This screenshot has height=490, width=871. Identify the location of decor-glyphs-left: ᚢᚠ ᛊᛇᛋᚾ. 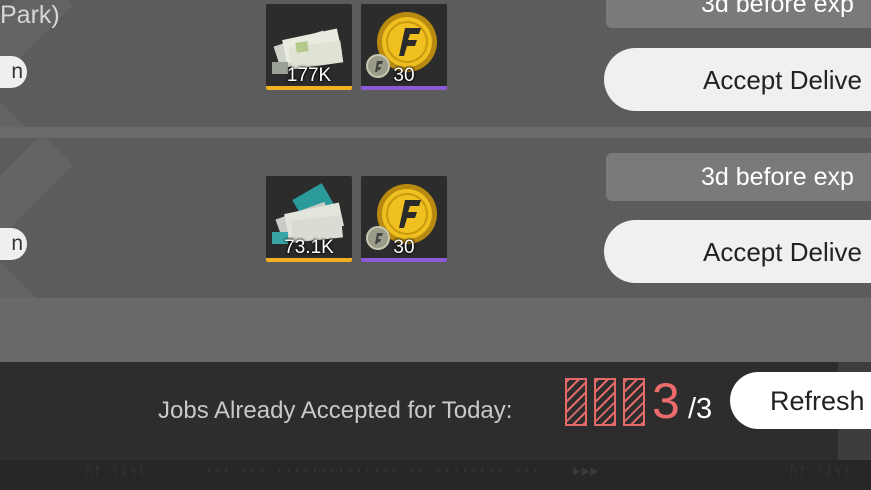
(116, 471).